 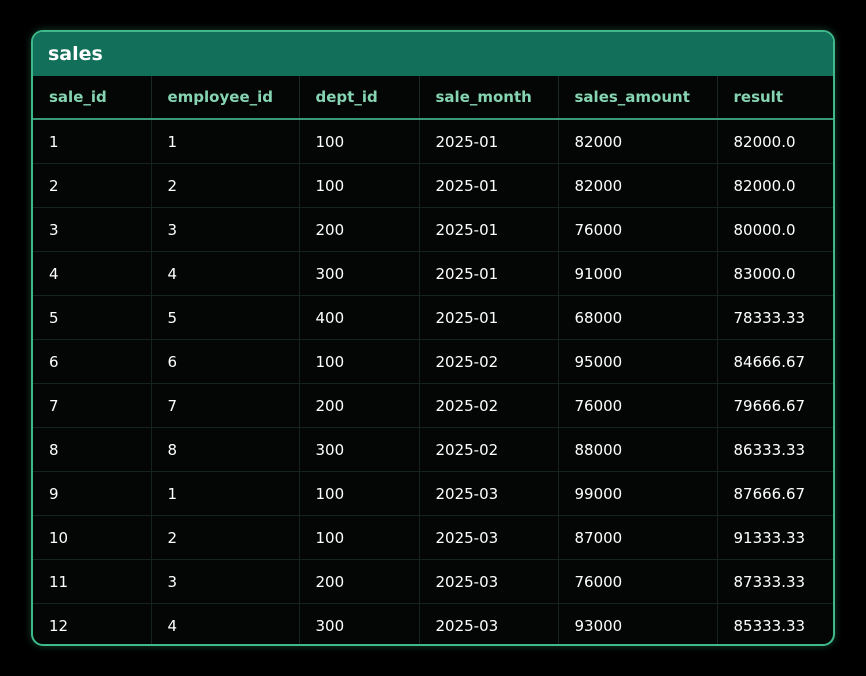 I want to click on sale-id-cell: 3, so click(x=92, y=229).